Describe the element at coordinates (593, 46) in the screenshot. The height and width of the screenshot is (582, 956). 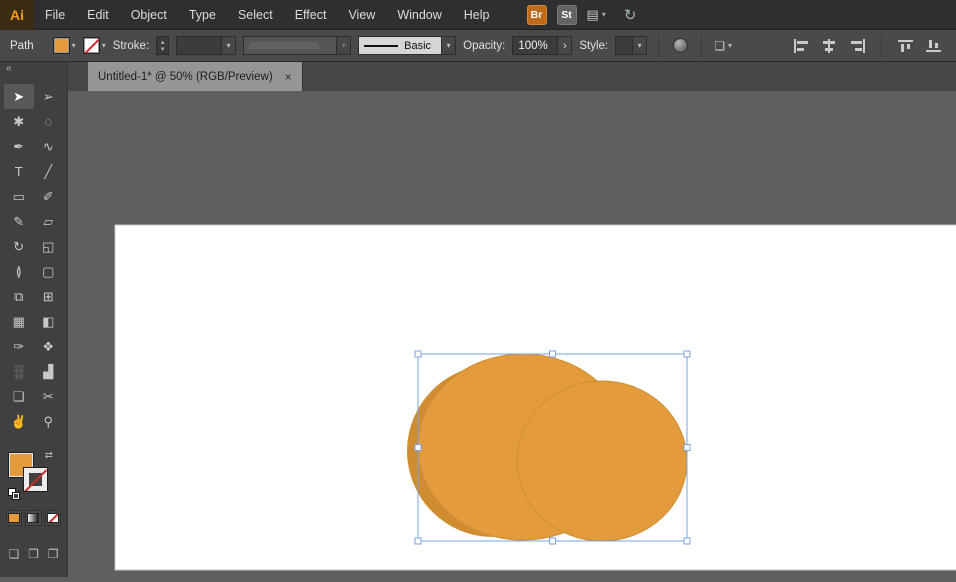
I see `style-label: Style:` at that location.